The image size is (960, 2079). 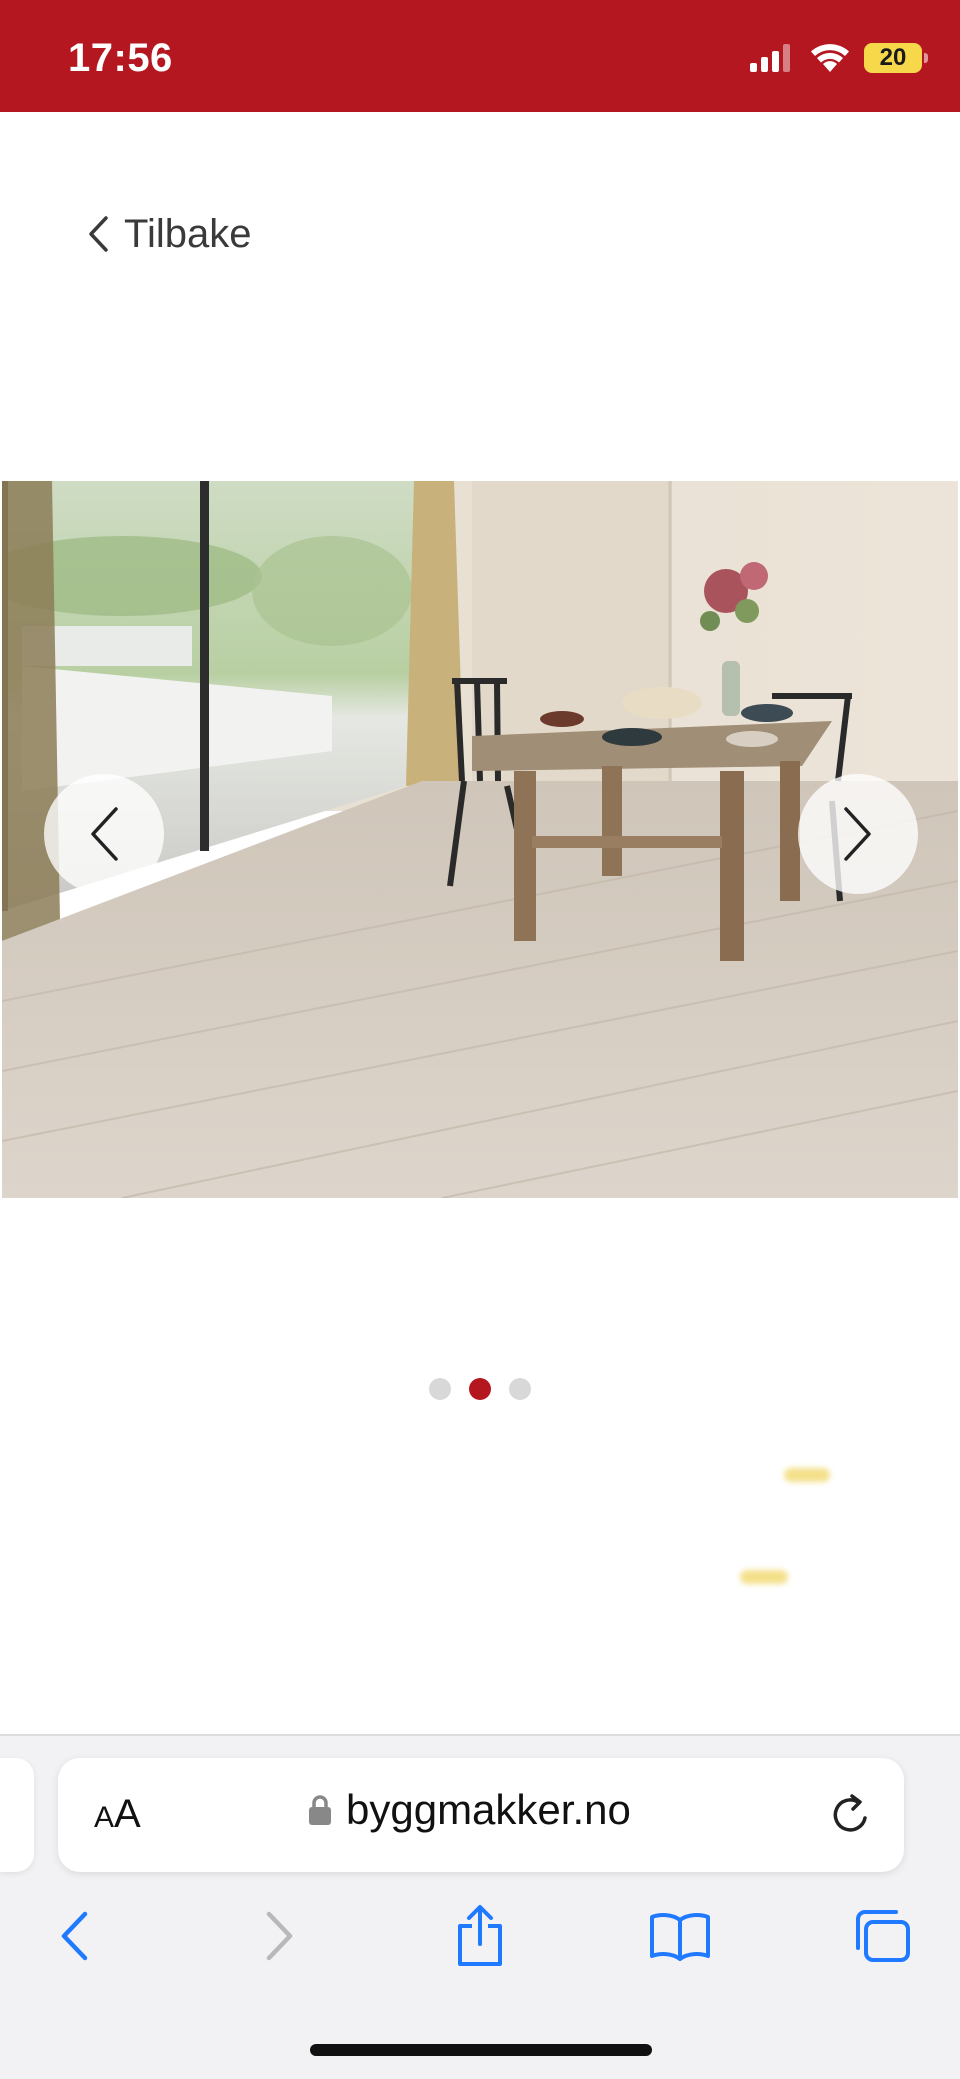 I want to click on address-bar: AA byggmakker.no, so click(x=481, y=1815).